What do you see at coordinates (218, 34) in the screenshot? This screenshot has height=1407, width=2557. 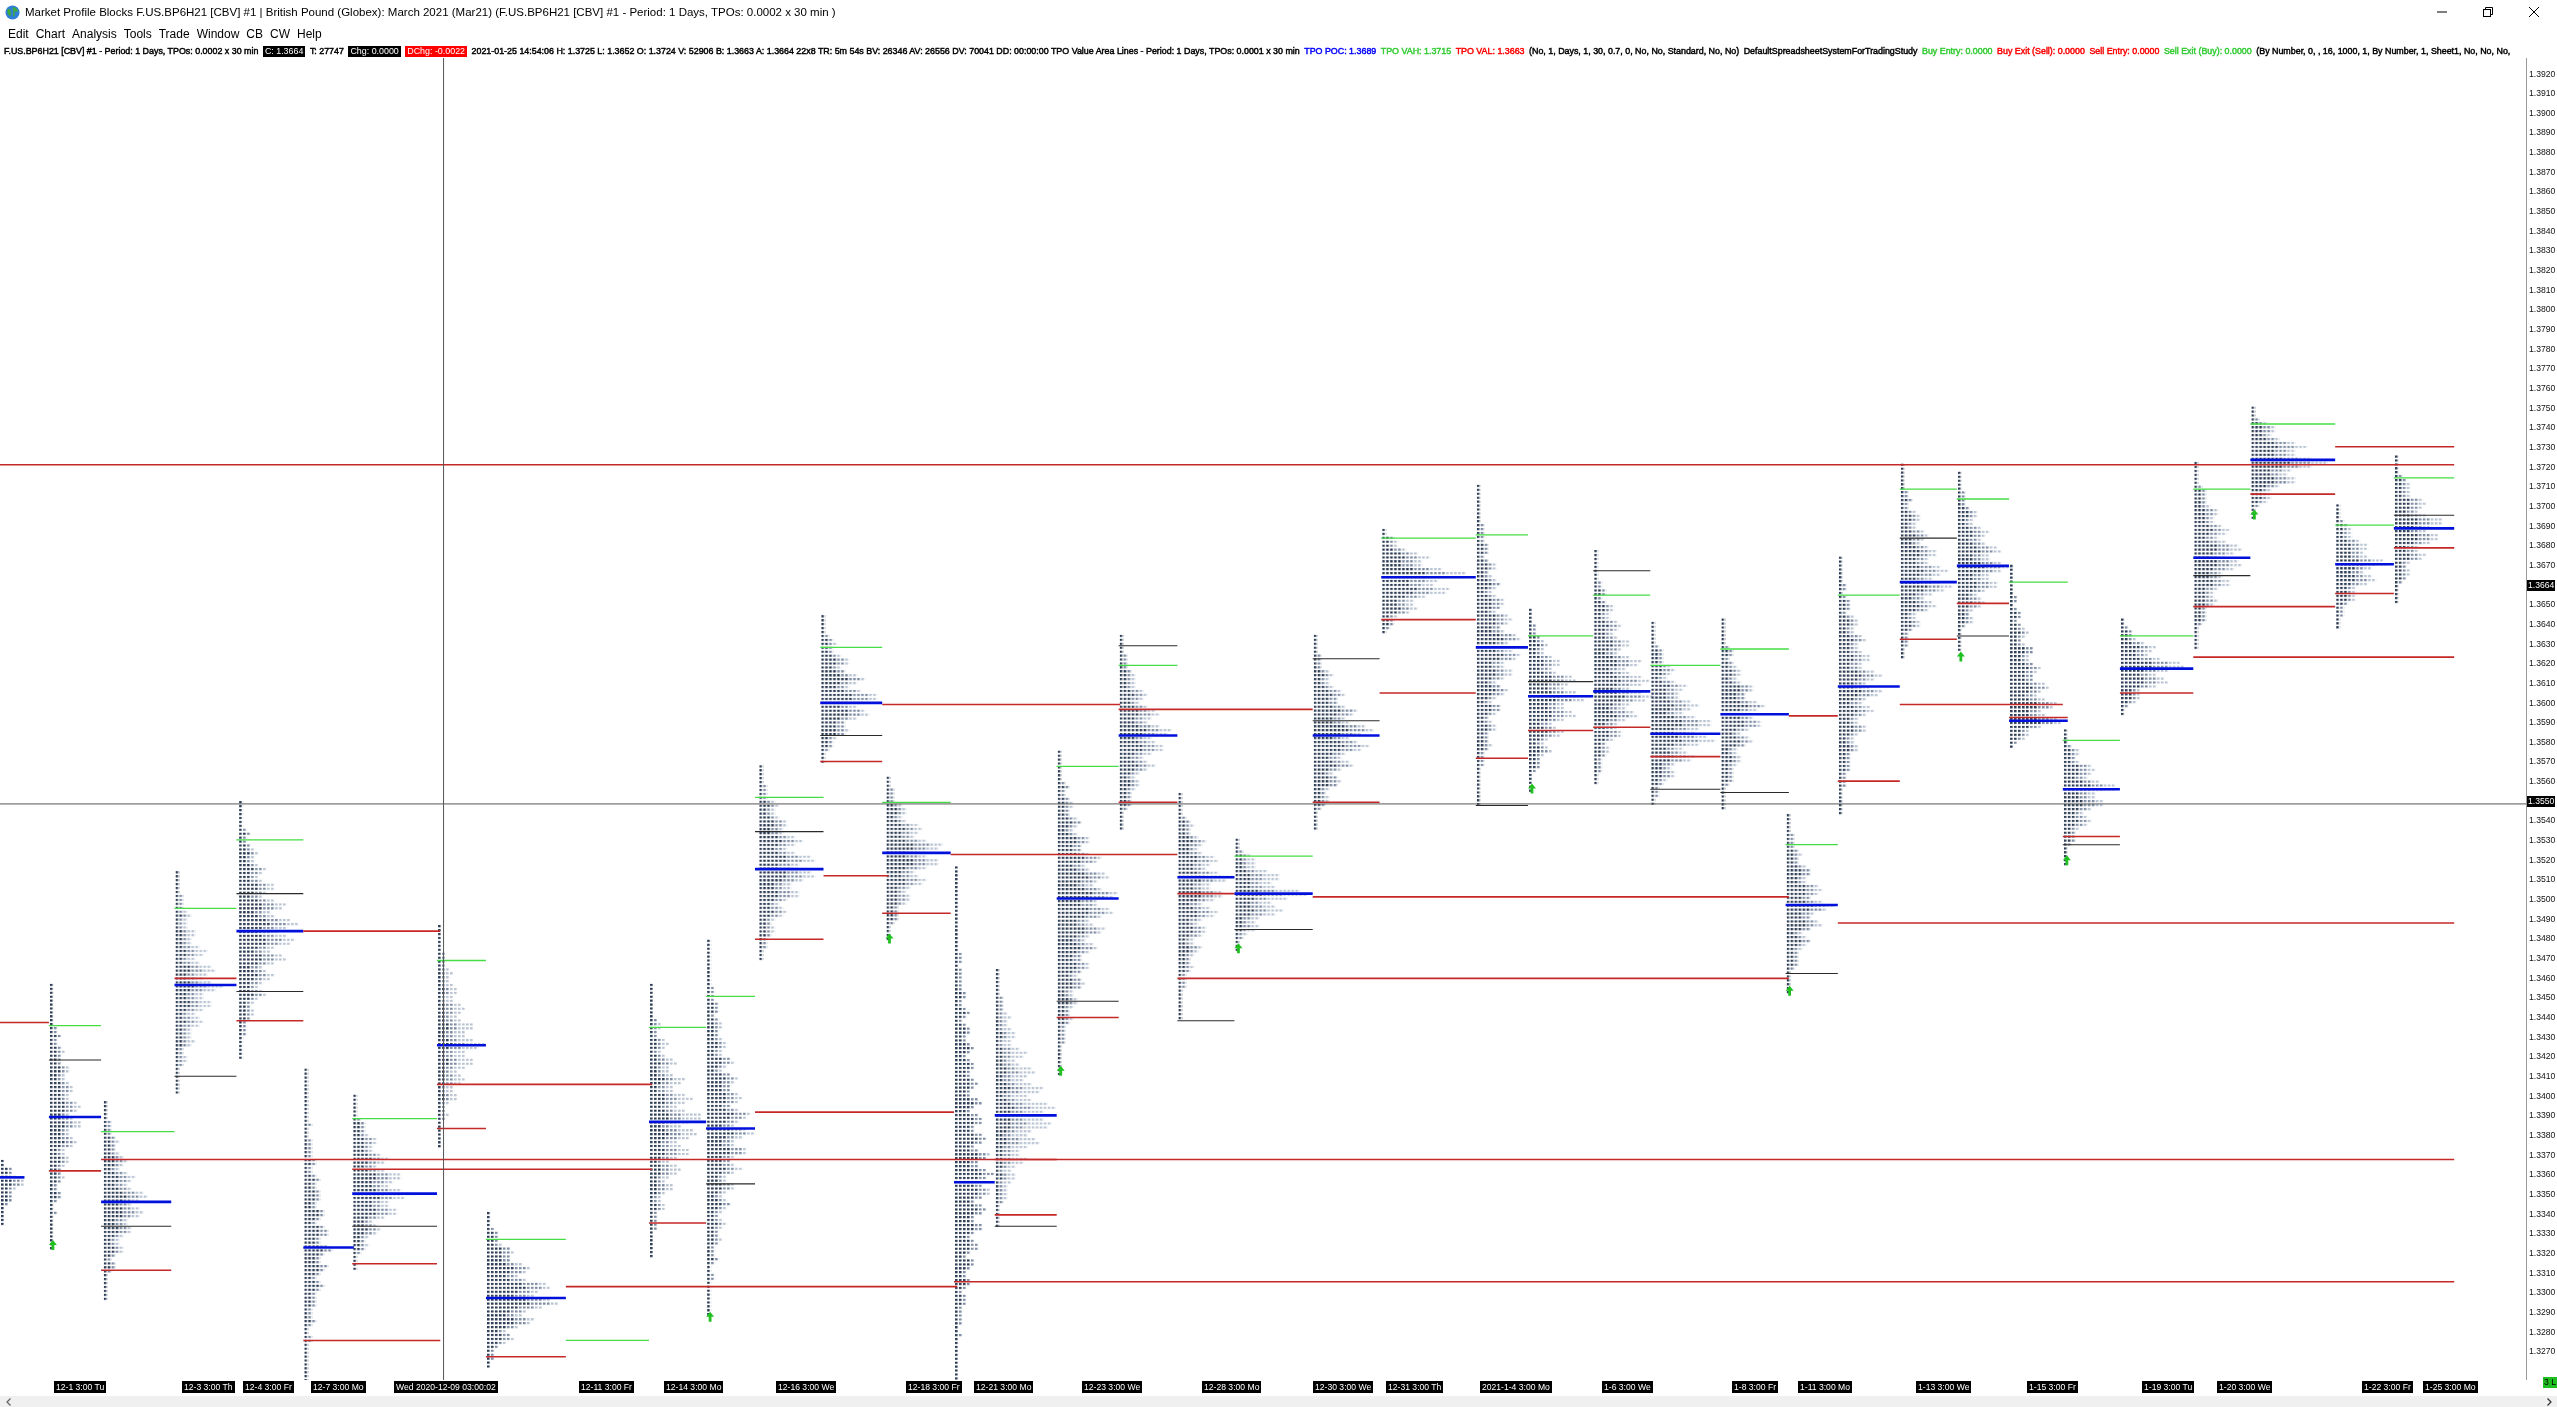 I see `menu-item: Window` at bounding box center [218, 34].